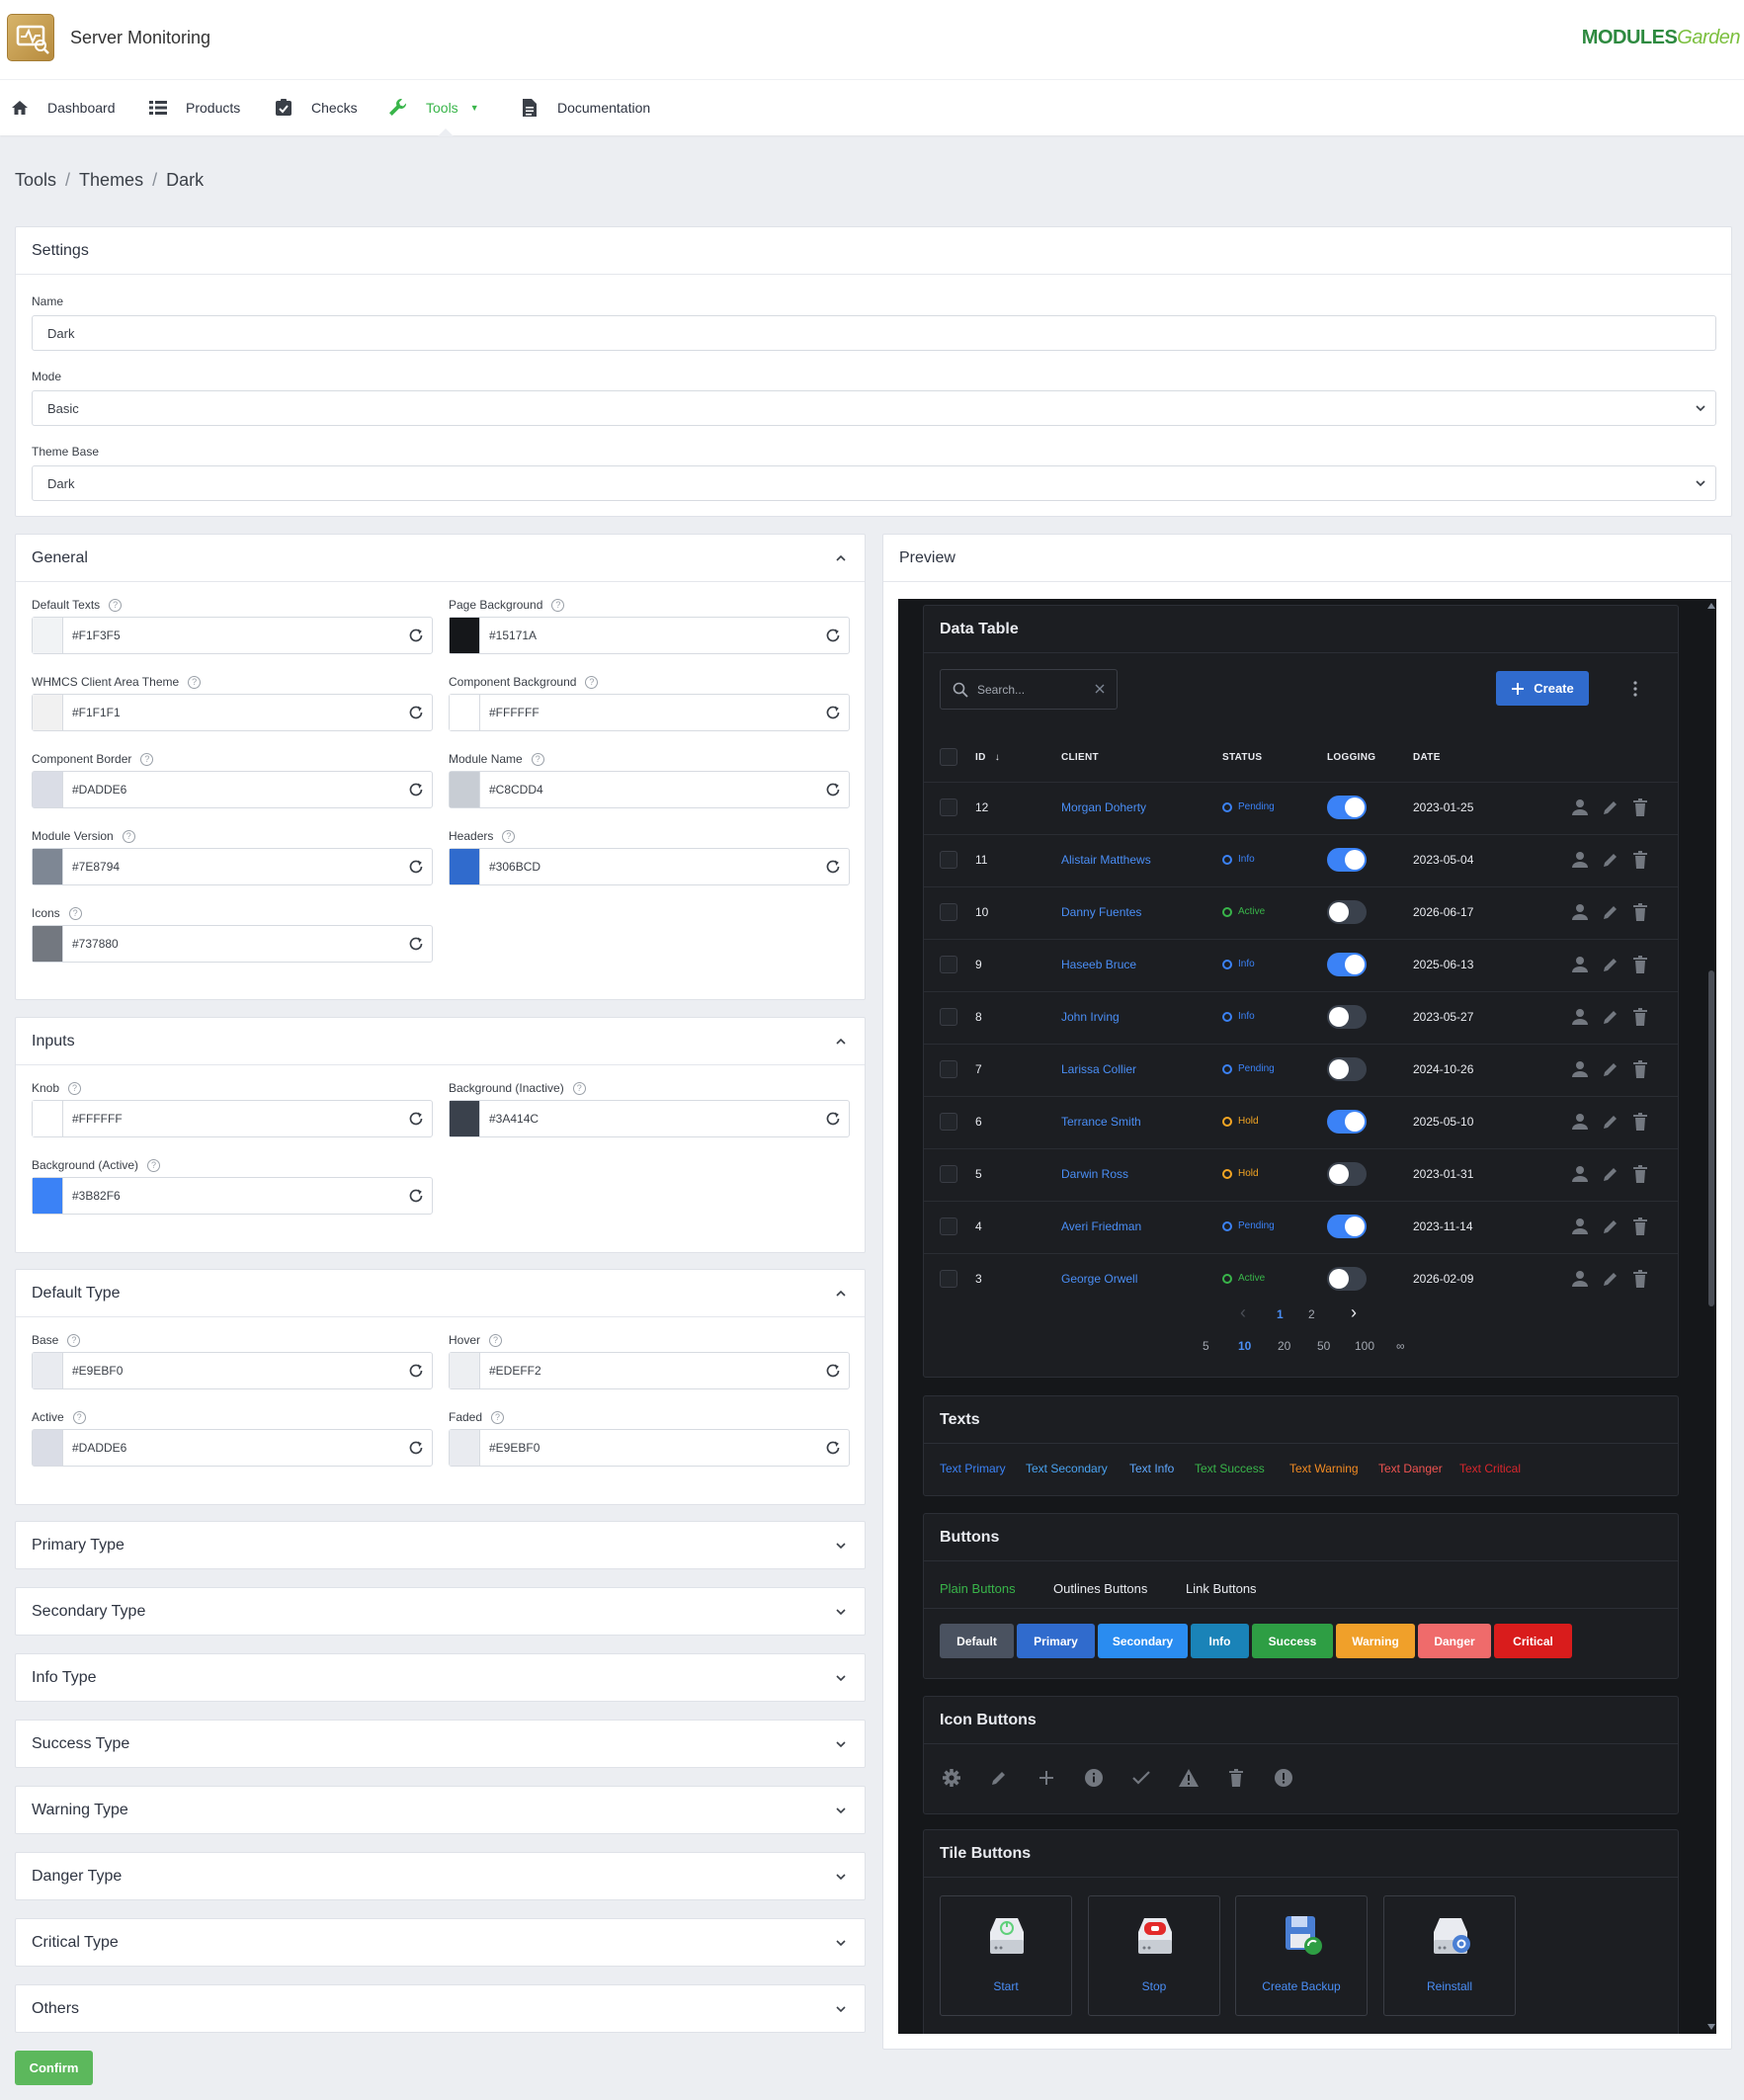  Describe the element at coordinates (465, 789) in the screenshot. I see `module-name-color-swatch` at that location.